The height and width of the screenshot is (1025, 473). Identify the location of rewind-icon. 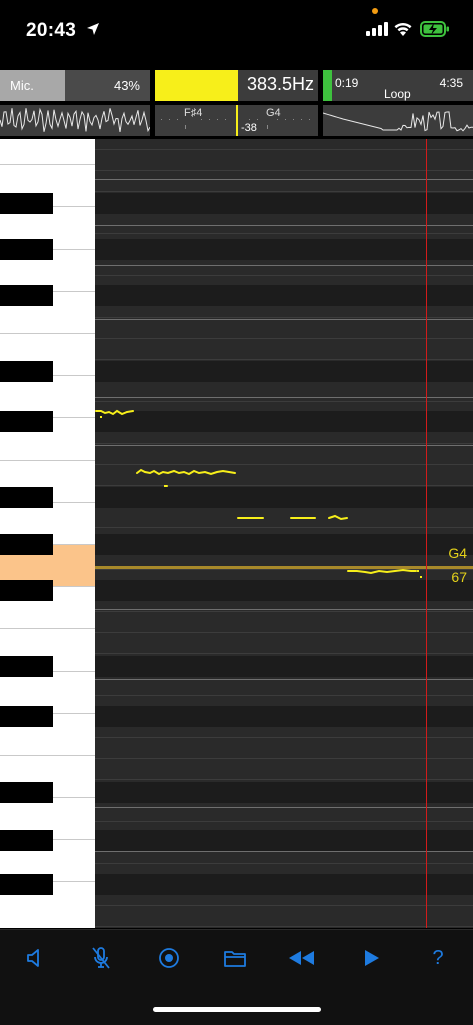
(301, 958).